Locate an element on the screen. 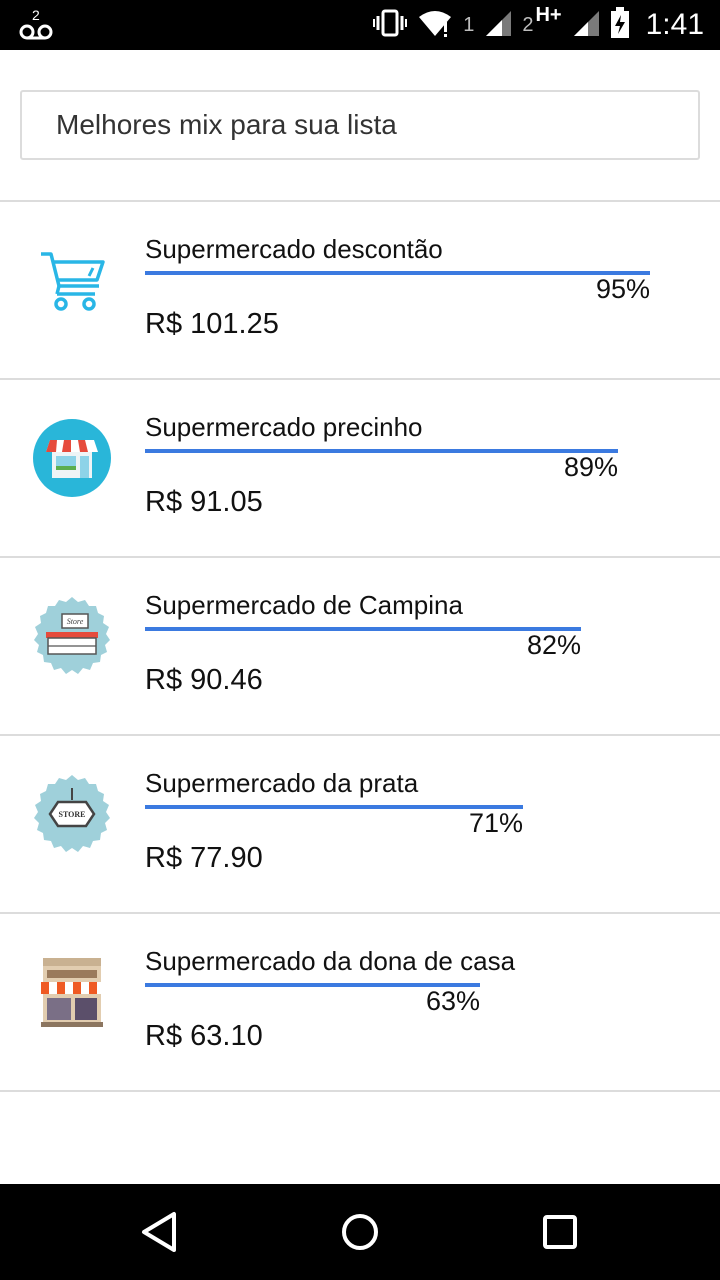 The width and height of the screenshot is (720, 1280). store-name: Supermercado descontão is located at coordinates (294, 249).